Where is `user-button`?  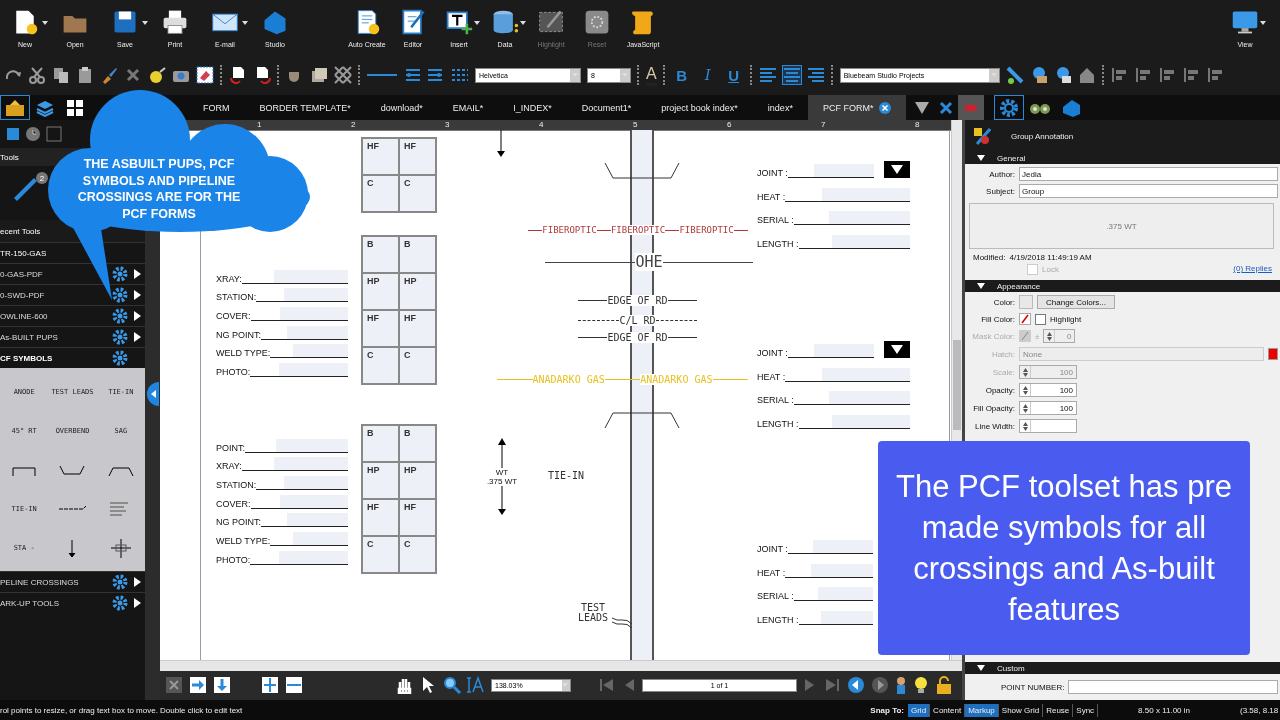 user-button is located at coordinates (901, 685).